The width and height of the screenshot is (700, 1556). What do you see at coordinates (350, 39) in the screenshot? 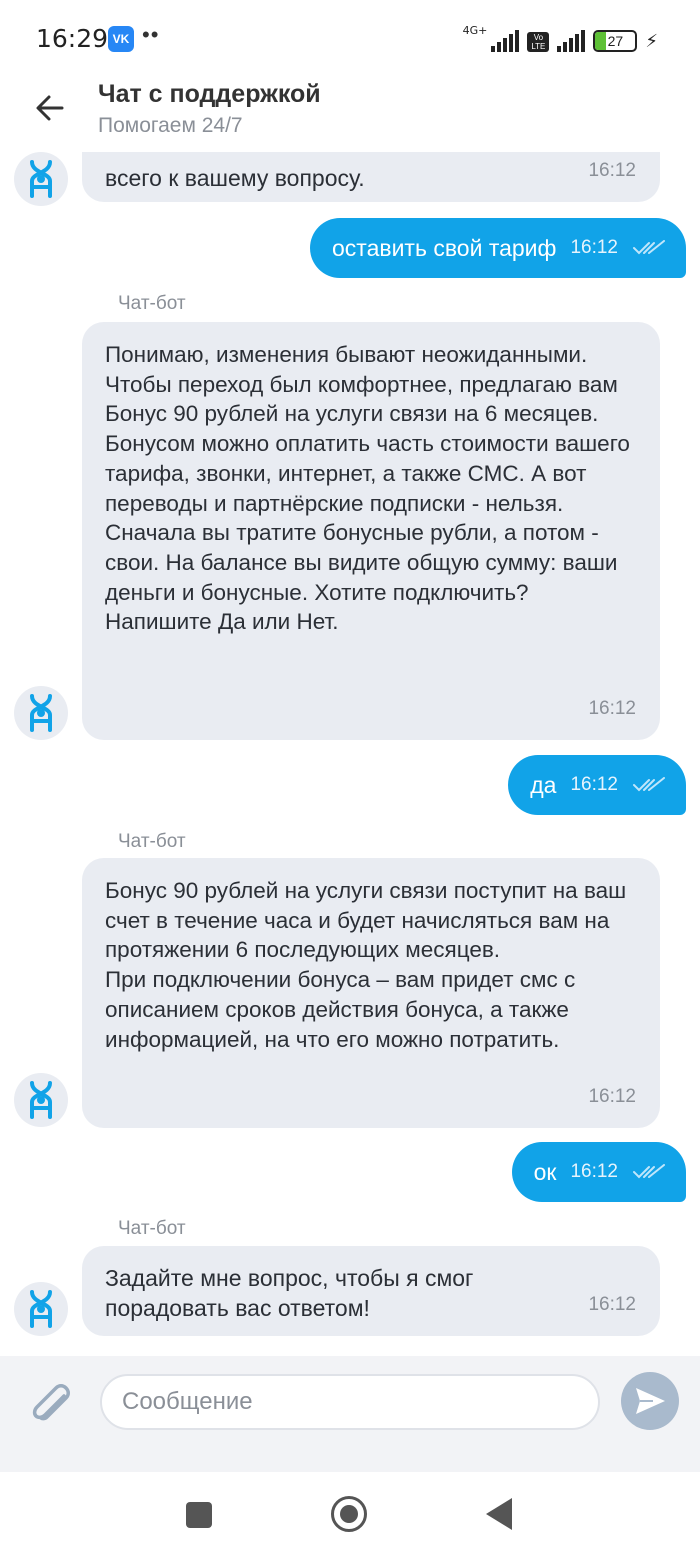
I see `status-bar: 16:29 VK •• 4G+ Vo LTE 27 ⚡` at bounding box center [350, 39].